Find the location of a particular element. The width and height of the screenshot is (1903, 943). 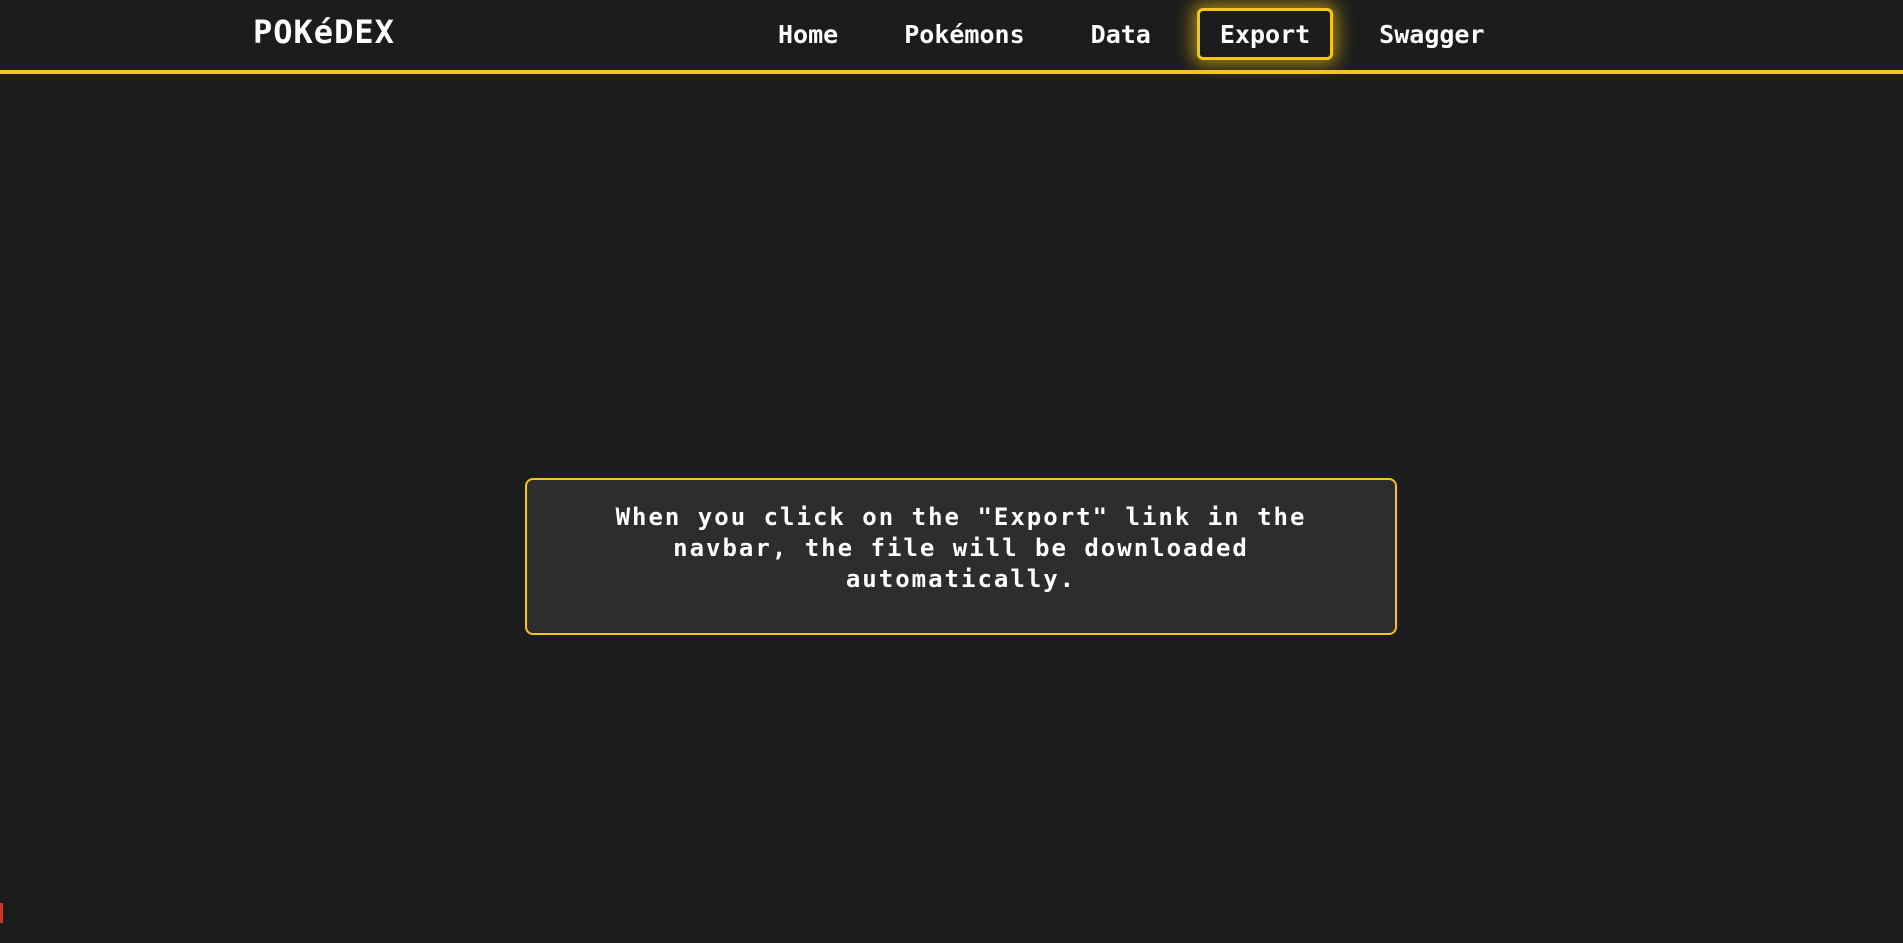

edge-marker is located at coordinates (1, 913).